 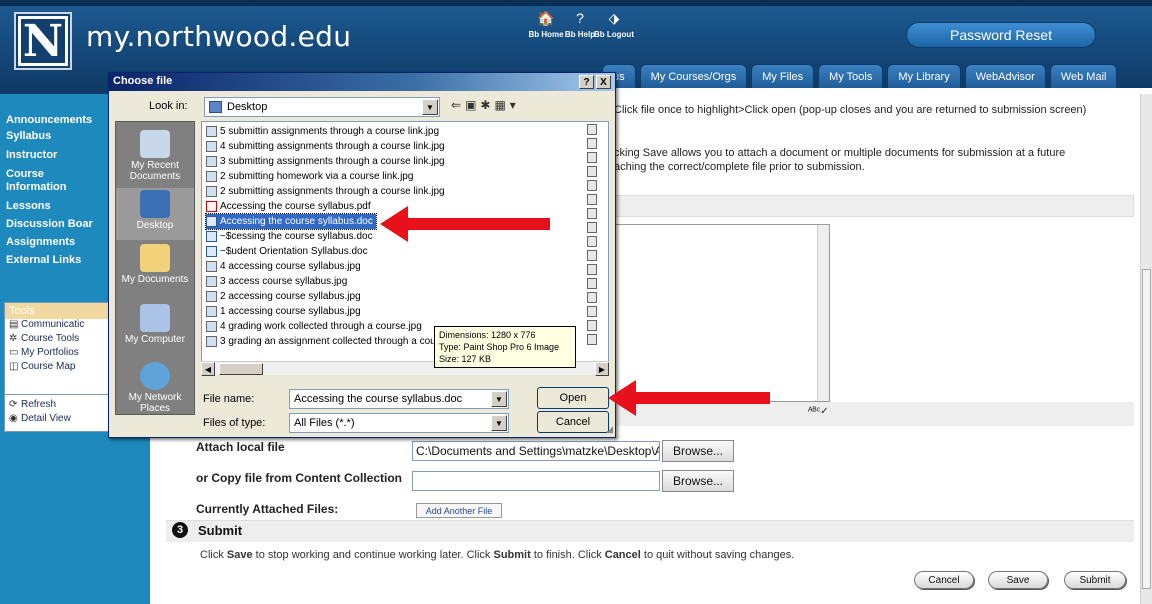 What do you see at coordinates (40, 242) in the screenshot?
I see `nav-assignments: Assignments` at bounding box center [40, 242].